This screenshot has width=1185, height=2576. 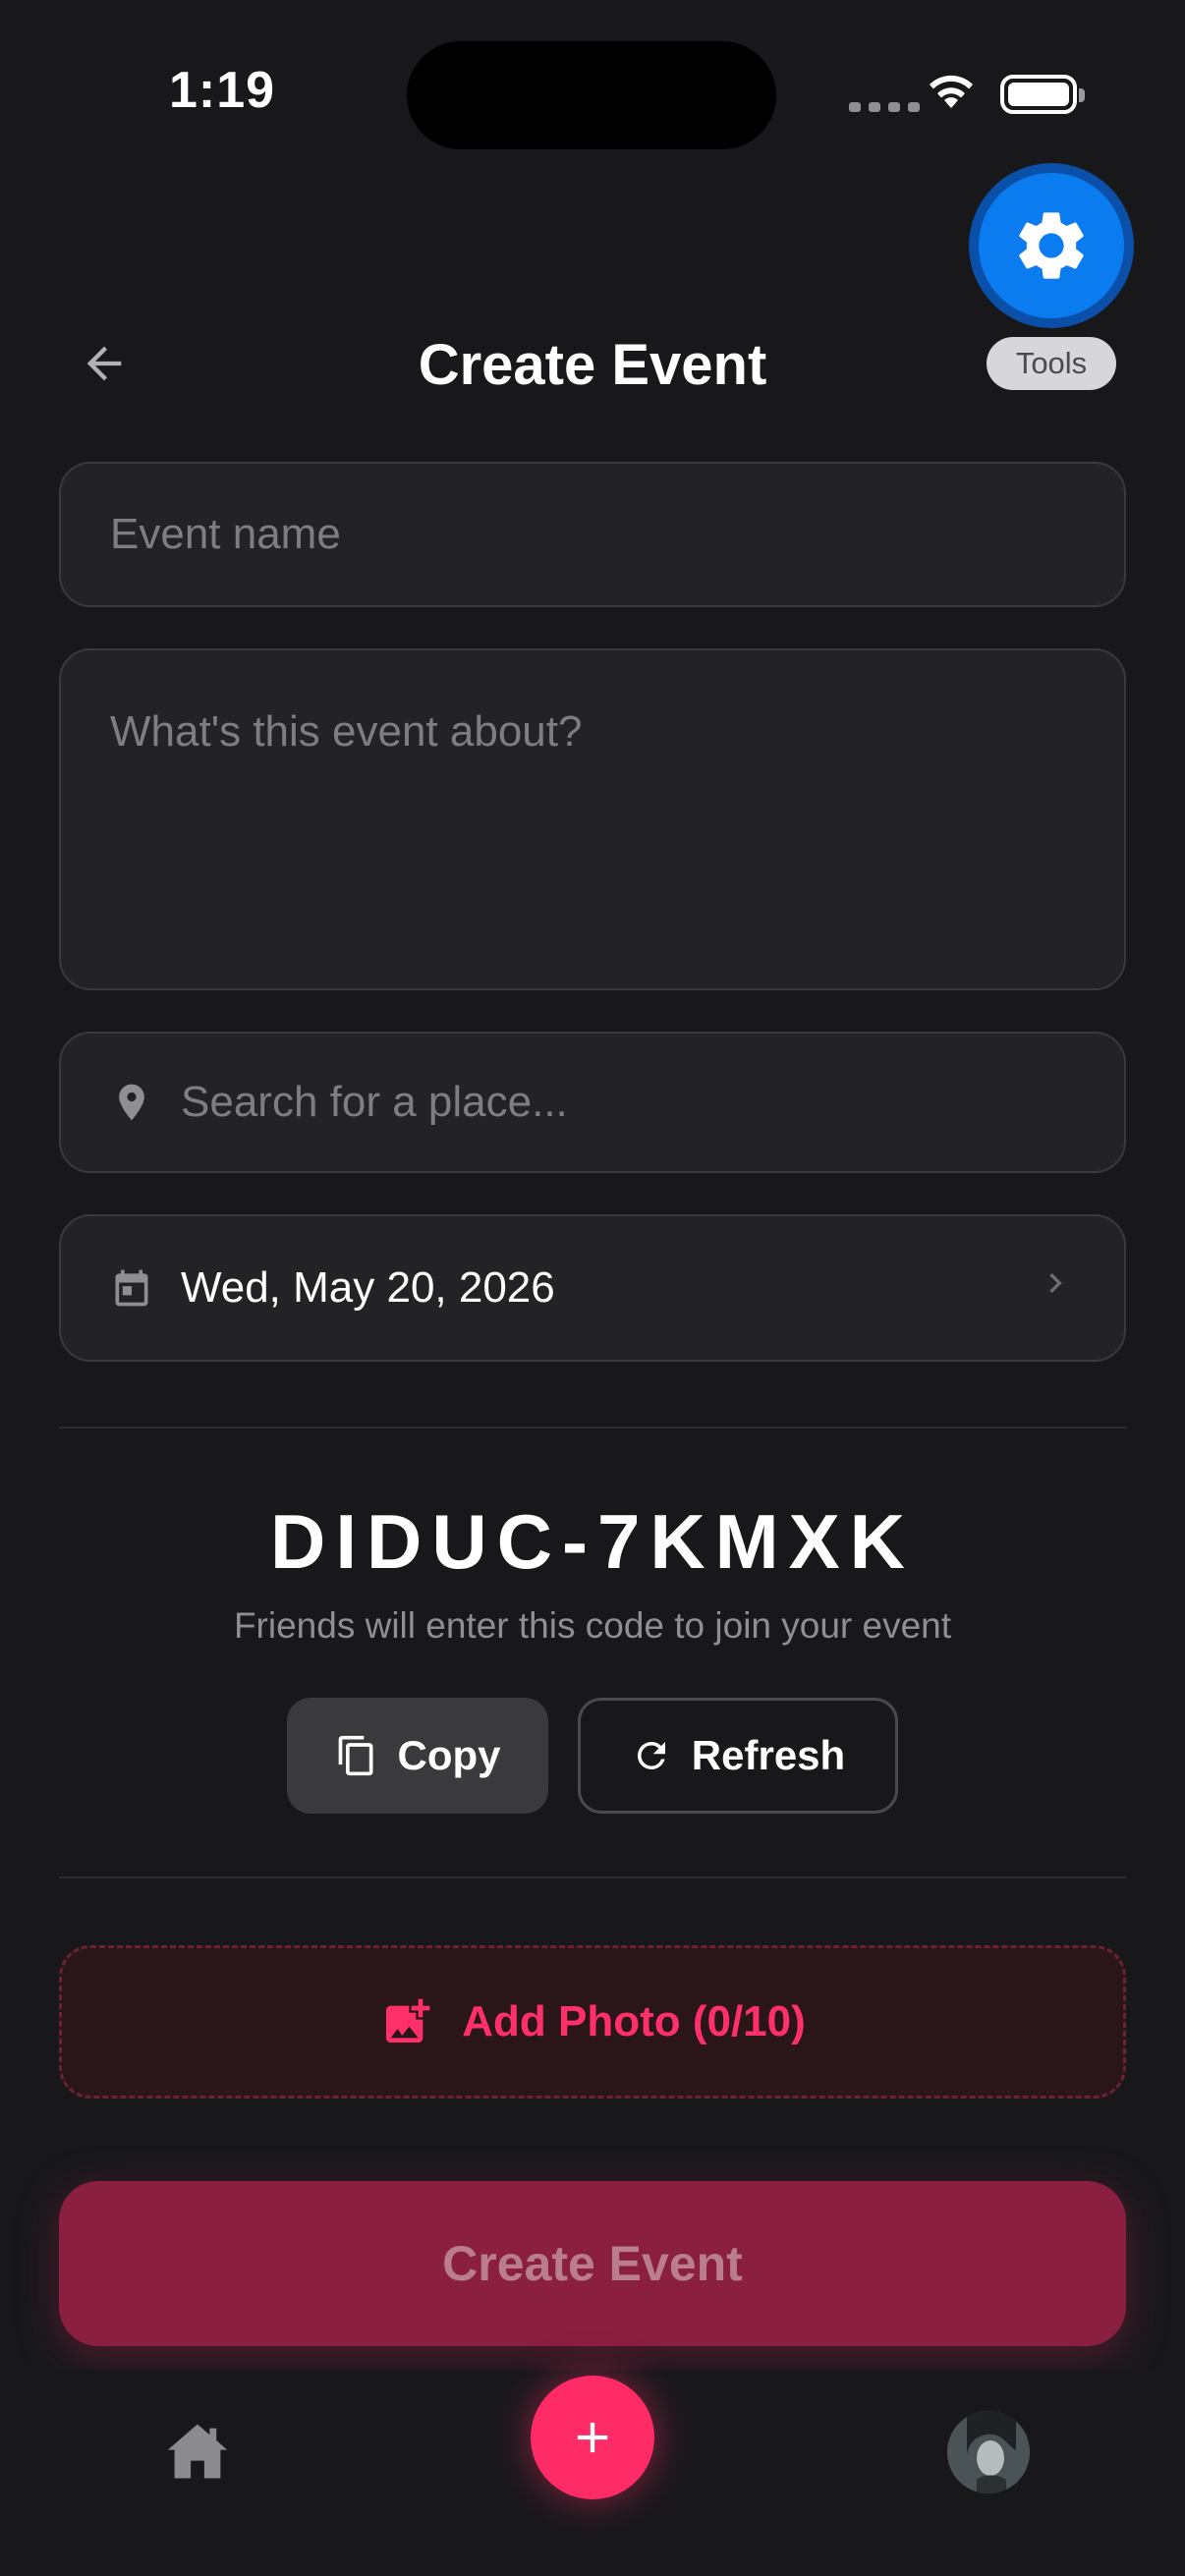 I want to click on gear-icon, so click(x=1052, y=245).